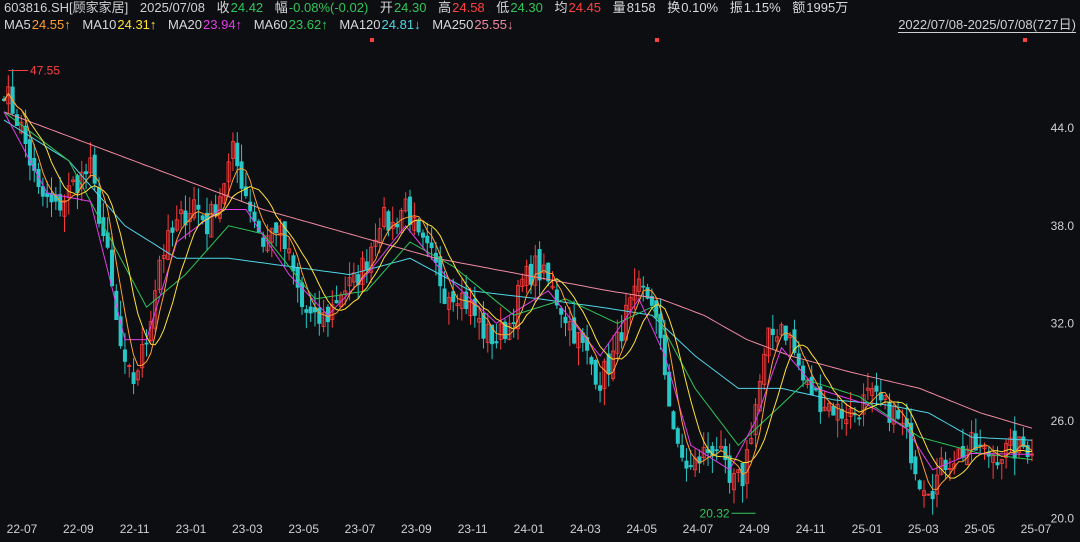  What do you see at coordinates (328, 7) in the screenshot?
I see `change-value: -0.08%(-0.02)` at bounding box center [328, 7].